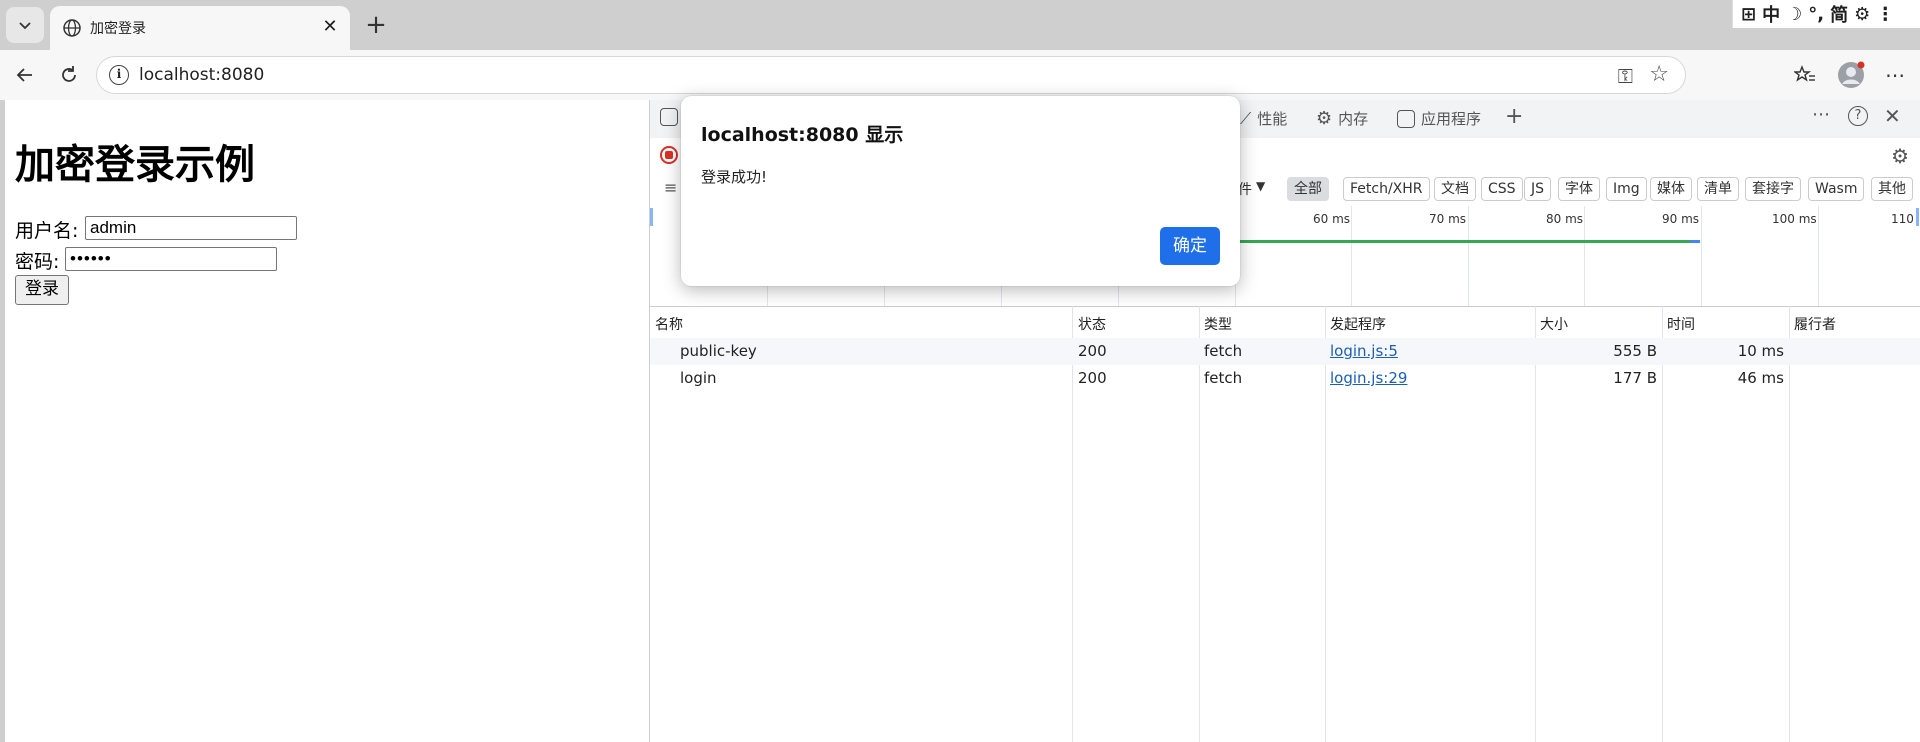 Image resolution: width=1920 pixels, height=742 pixels. I want to click on more-menu-icon: ⋯, so click(1895, 75).